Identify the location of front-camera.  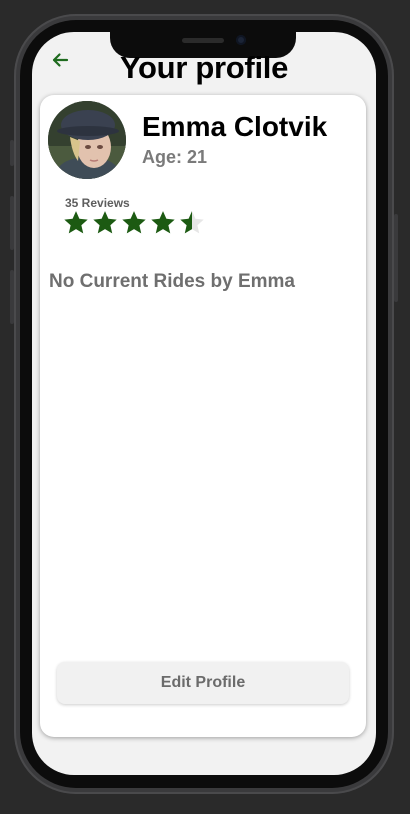
(241, 40).